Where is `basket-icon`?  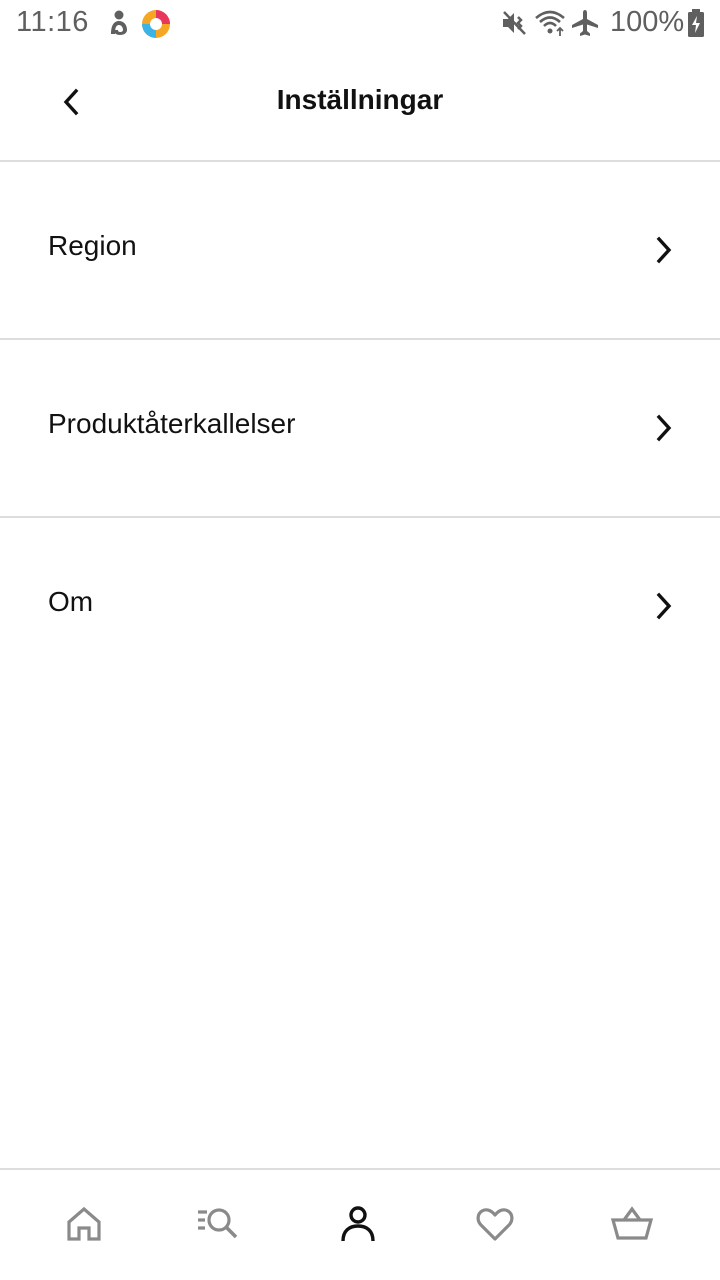
basket-icon is located at coordinates (632, 1226).